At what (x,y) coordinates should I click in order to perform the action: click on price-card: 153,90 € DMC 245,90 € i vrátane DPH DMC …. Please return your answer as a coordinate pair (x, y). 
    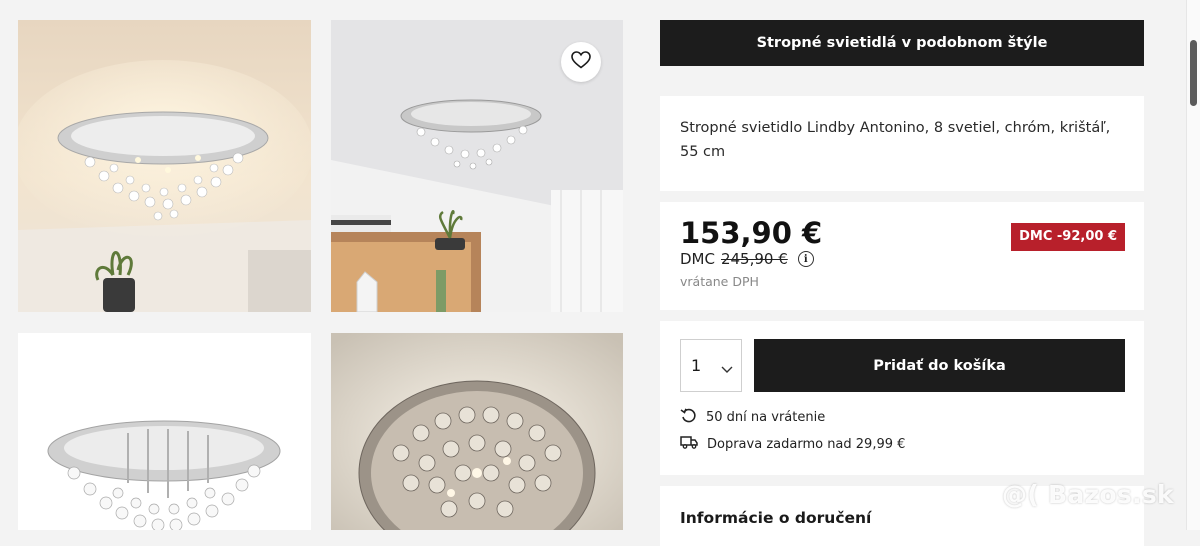
    Looking at the image, I should click on (902, 256).